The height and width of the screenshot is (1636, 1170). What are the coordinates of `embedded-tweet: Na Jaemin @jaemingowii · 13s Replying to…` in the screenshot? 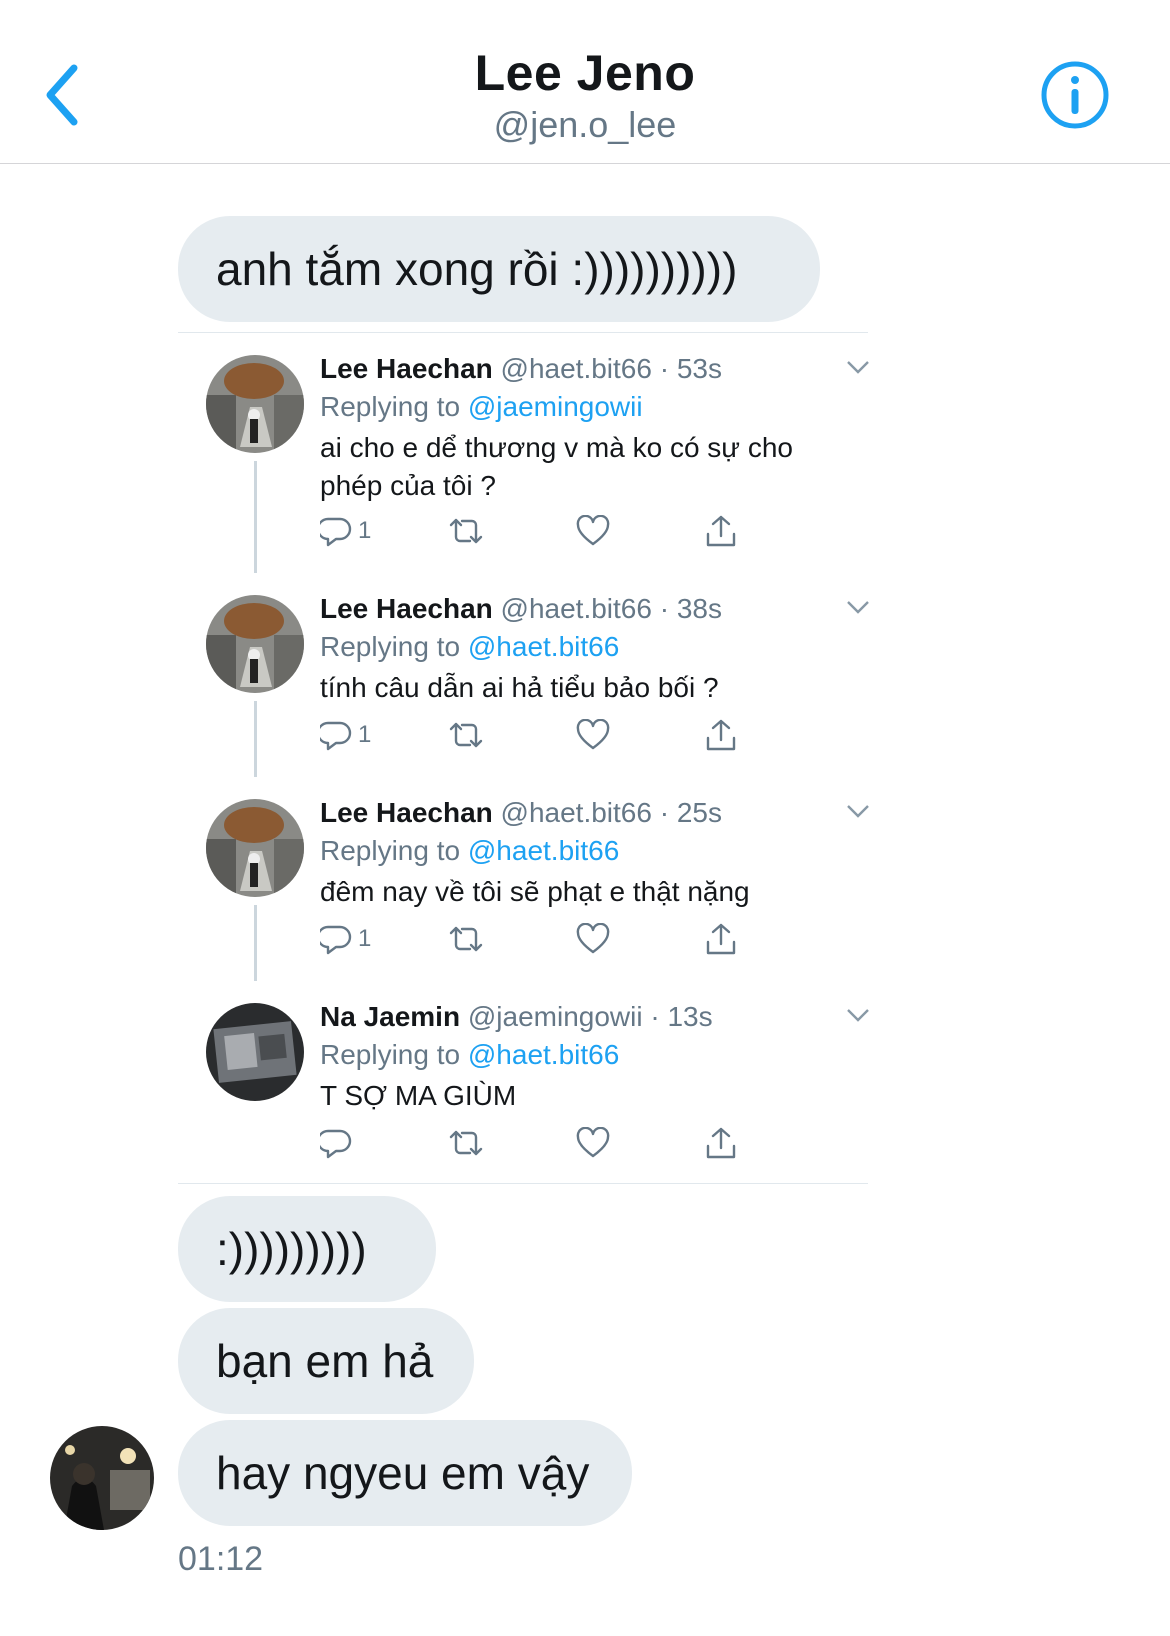 It's located at (524, 1083).